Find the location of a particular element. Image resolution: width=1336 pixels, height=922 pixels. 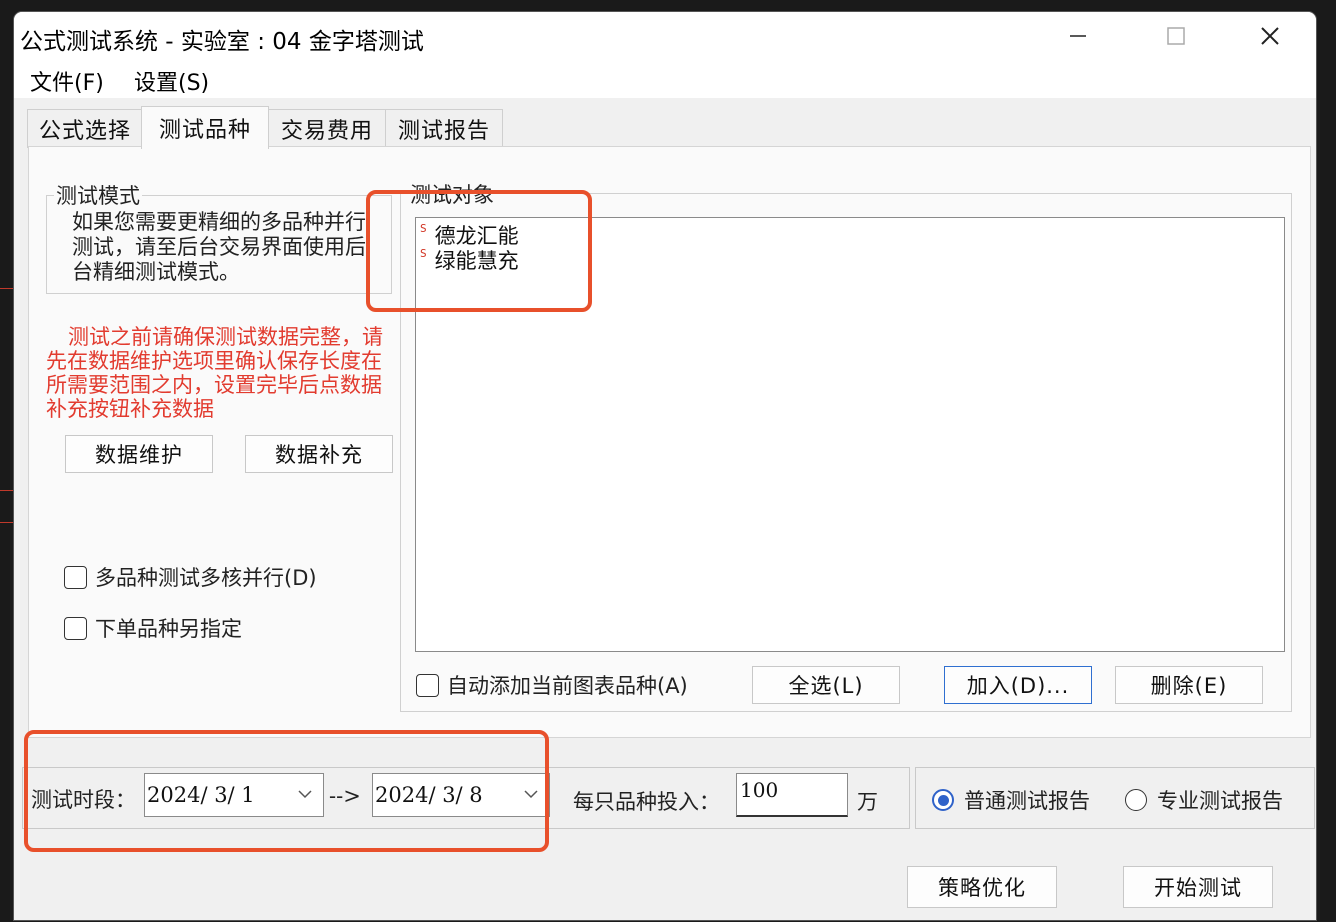

start-date-value: 2024/ 3/ 1 is located at coordinates (201, 795).